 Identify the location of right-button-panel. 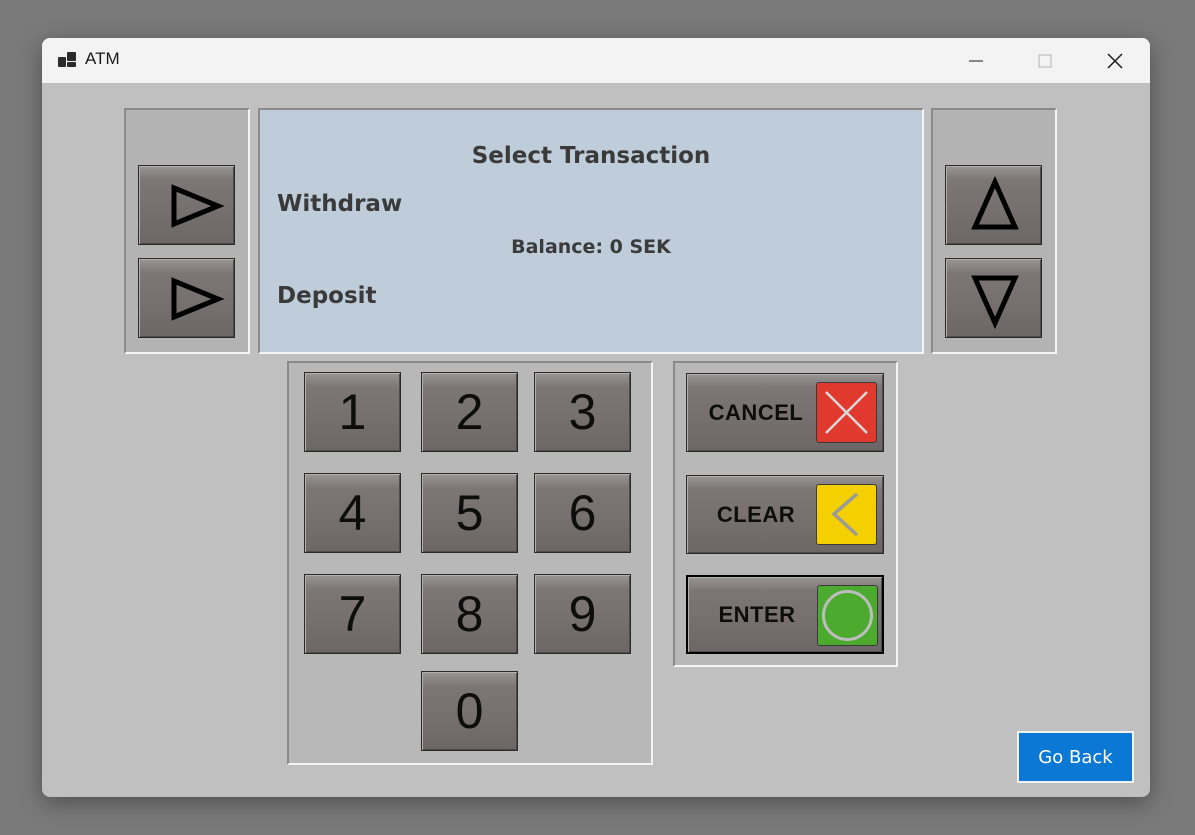
(994, 231).